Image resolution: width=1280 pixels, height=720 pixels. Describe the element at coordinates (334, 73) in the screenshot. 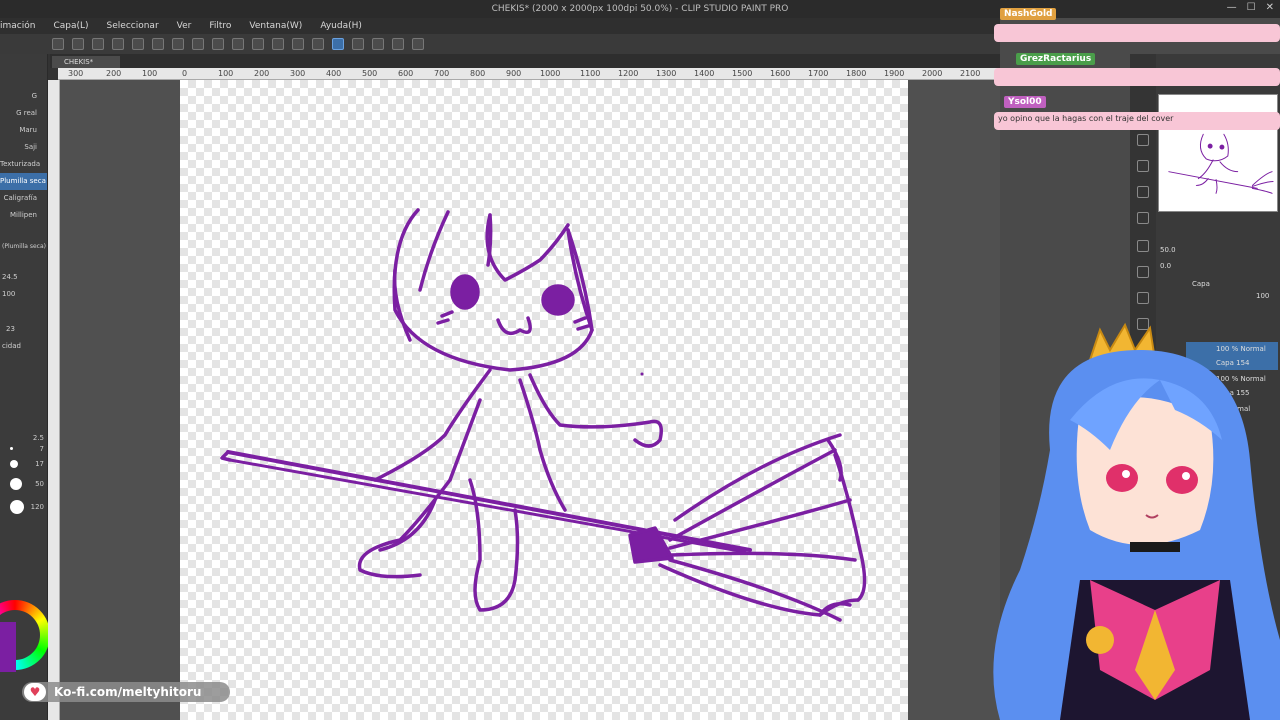

I see `ruler-tick: 400` at that location.